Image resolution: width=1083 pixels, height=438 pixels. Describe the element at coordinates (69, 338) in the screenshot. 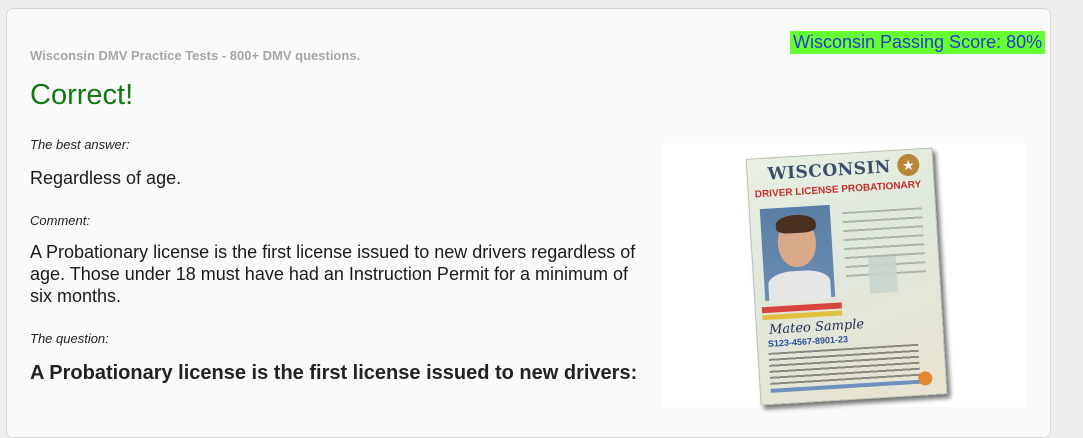

I see `question-label: The question:` at that location.